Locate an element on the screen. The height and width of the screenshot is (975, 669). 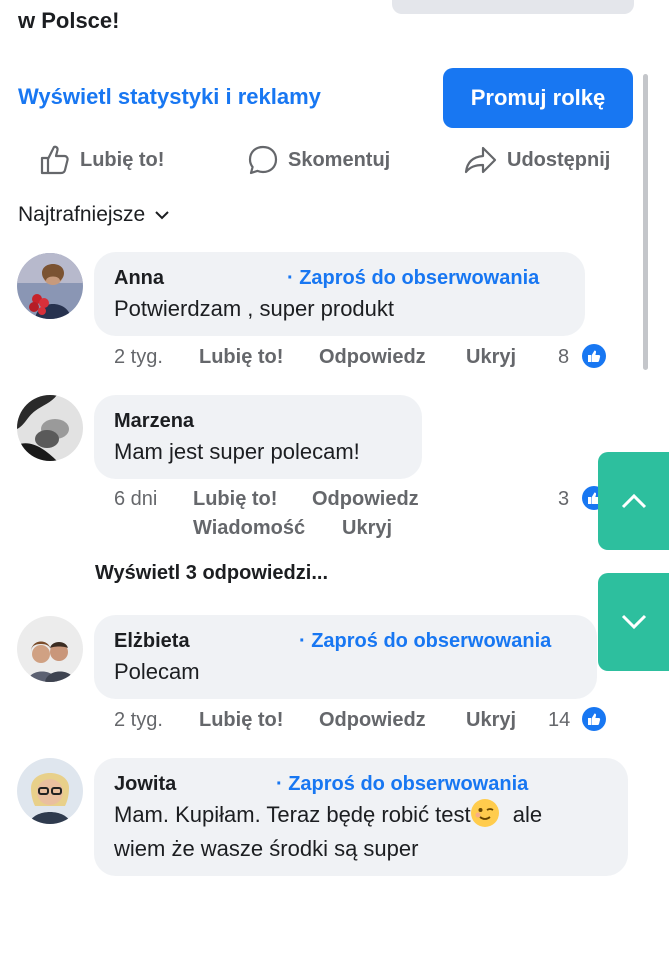
share-action-button: Udostępnij is located at coordinates (536, 160).